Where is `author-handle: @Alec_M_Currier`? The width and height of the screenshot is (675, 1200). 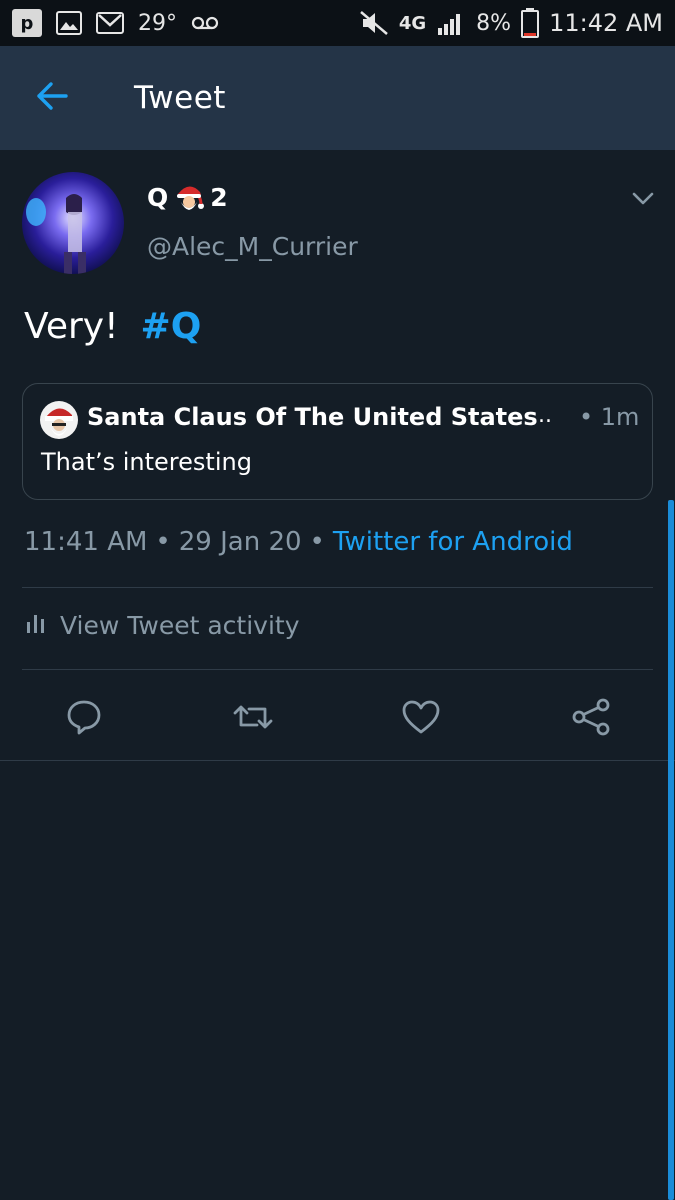
author-handle: @Alec_M_Currier is located at coordinates (252, 246).